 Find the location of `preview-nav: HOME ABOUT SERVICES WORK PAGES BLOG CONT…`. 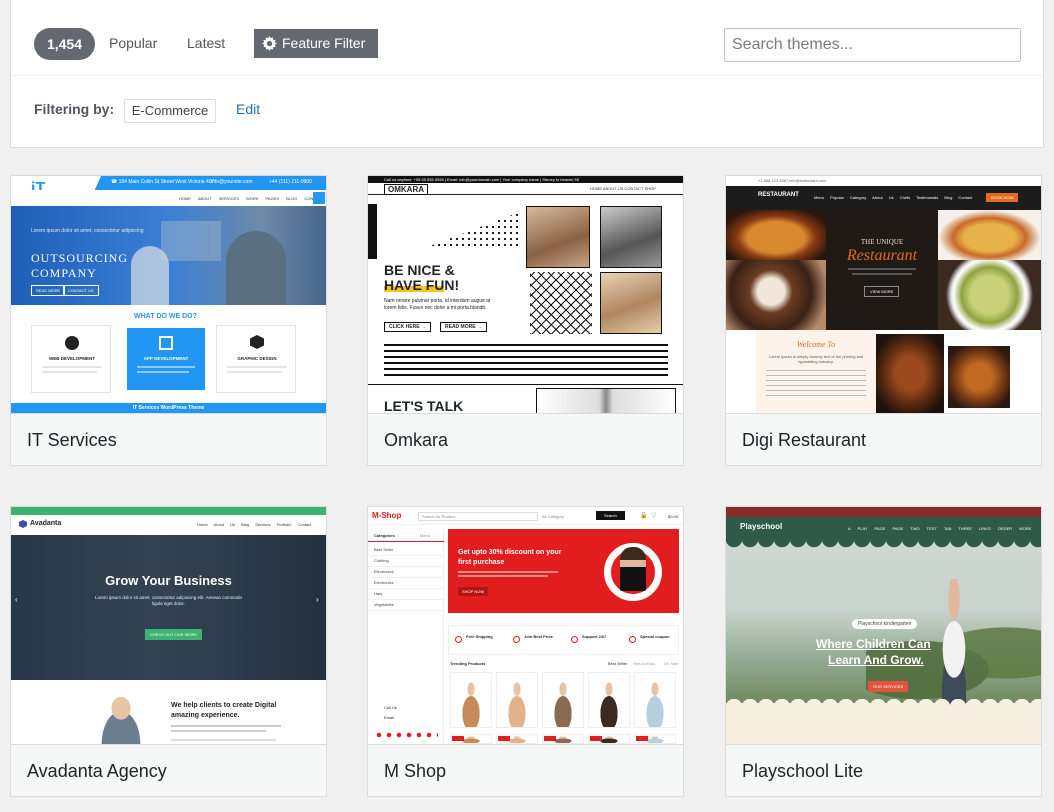

preview-nav: HOME ABOUT SERVICES WORK PAGES BLOG CONT… is located at coordinates (168, 198).